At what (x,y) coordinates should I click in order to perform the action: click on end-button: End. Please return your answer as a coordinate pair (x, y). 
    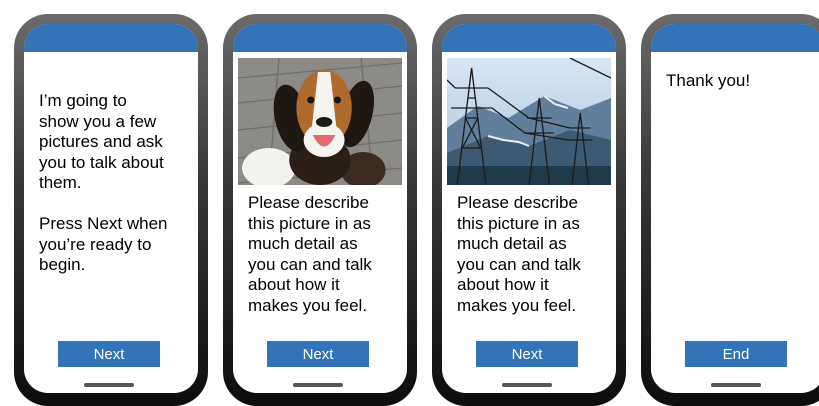
    Looking at the image, I should click on (736, 354).